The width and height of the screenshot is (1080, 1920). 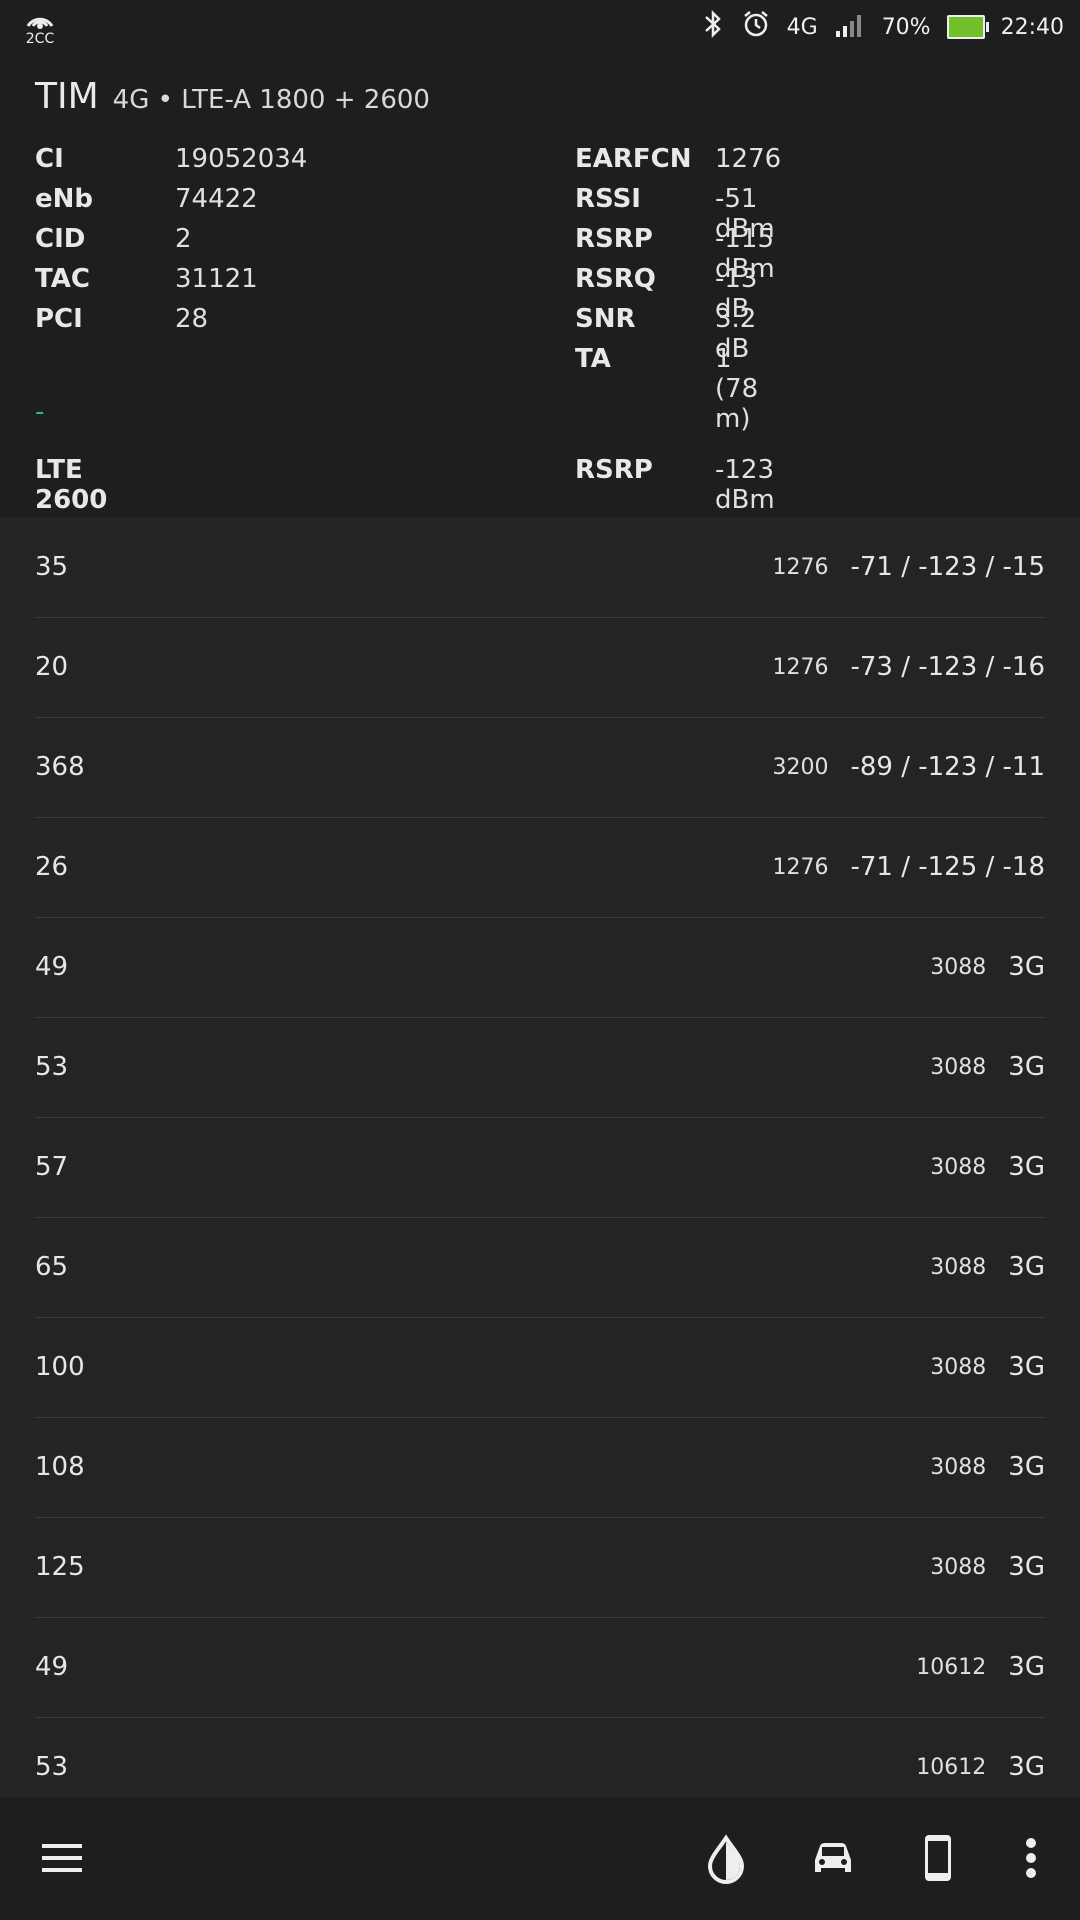 I want to click on battery-icon, so click(x=967, y=27).